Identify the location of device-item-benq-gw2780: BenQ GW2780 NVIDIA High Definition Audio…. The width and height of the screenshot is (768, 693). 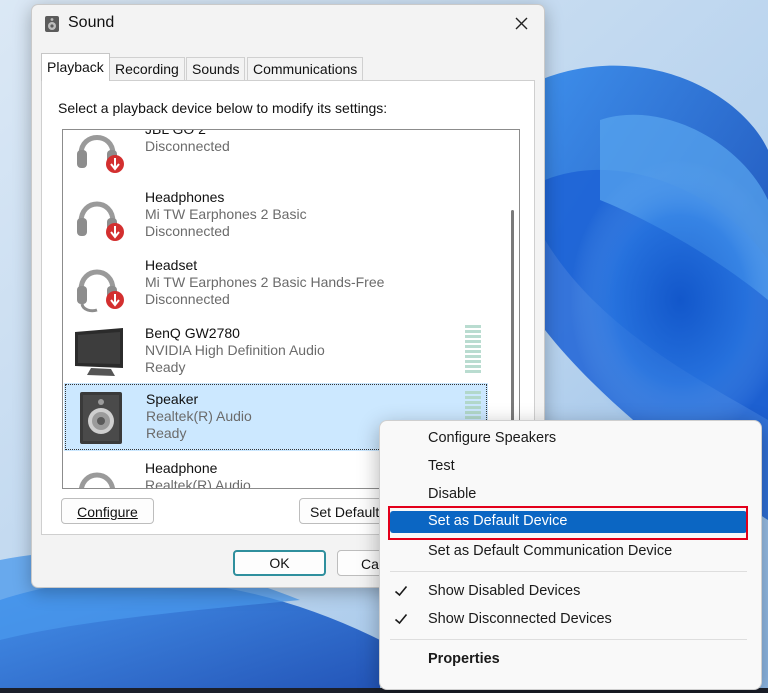
(283, 351).